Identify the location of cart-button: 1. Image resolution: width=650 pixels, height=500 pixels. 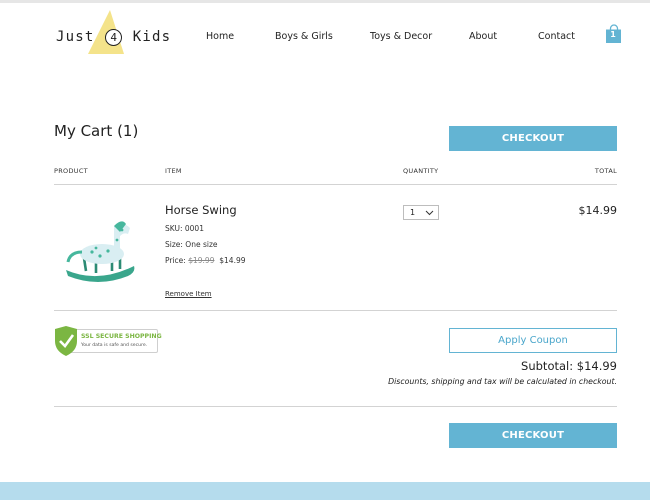
(614, 34).